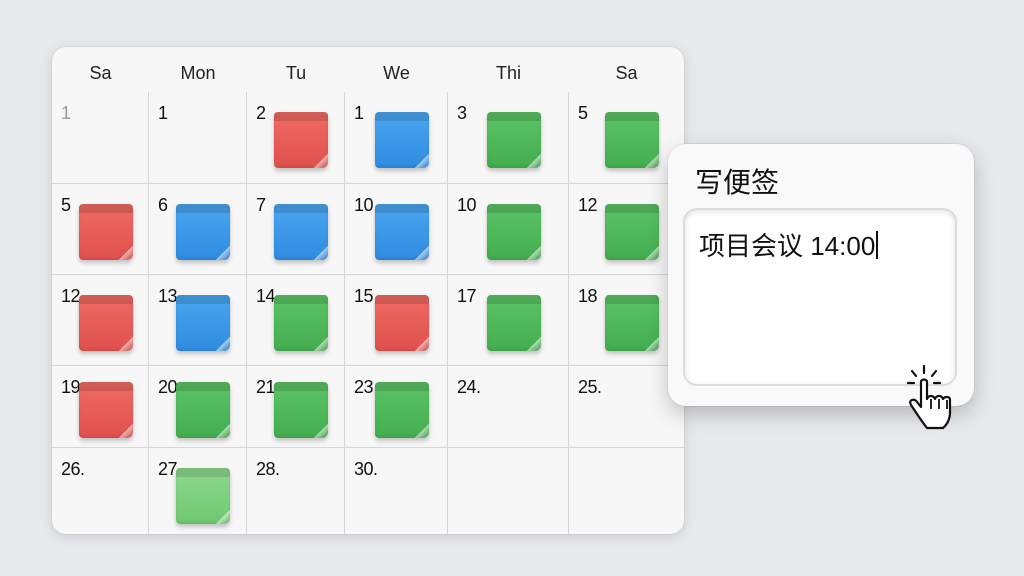 Image resolution: width=1024 pixels, height=576 pixels. What do you see at coordinates (508, 407) in the screenshot?
I see `day-cell: 24.` at bounding box center [508, 407].